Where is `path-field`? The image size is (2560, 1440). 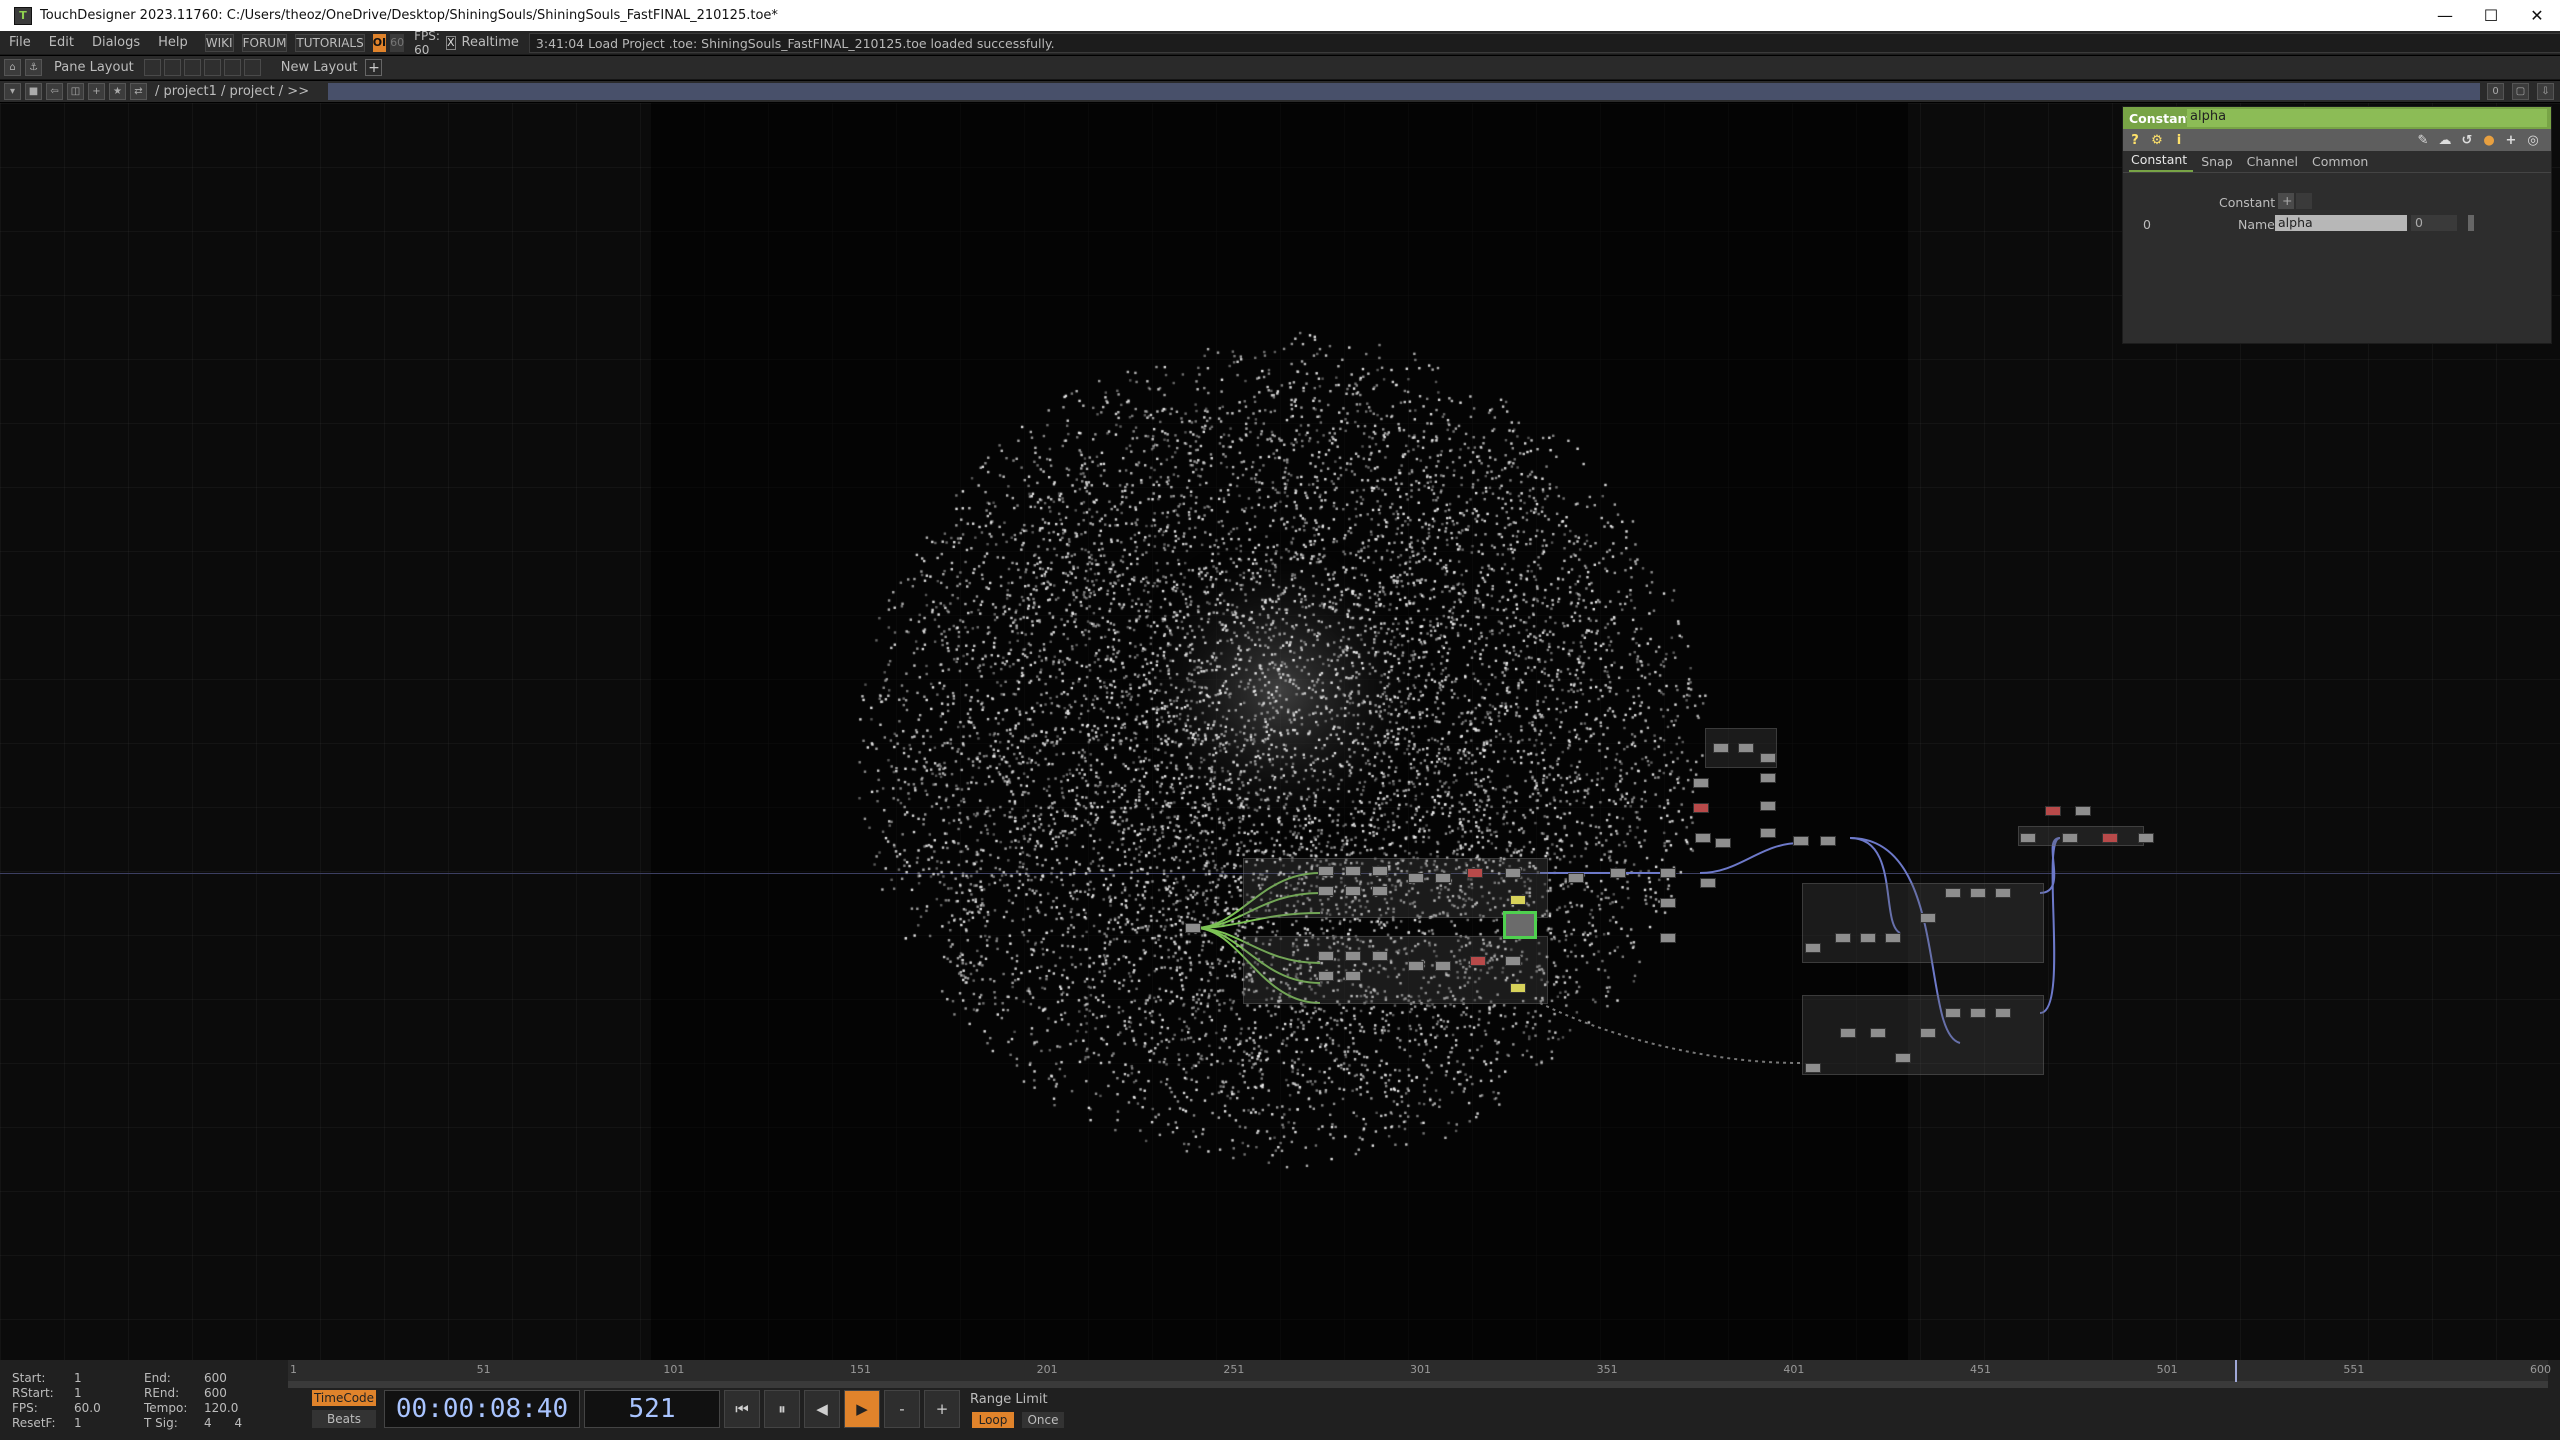 path-field is located at coordinates (1404, 91).